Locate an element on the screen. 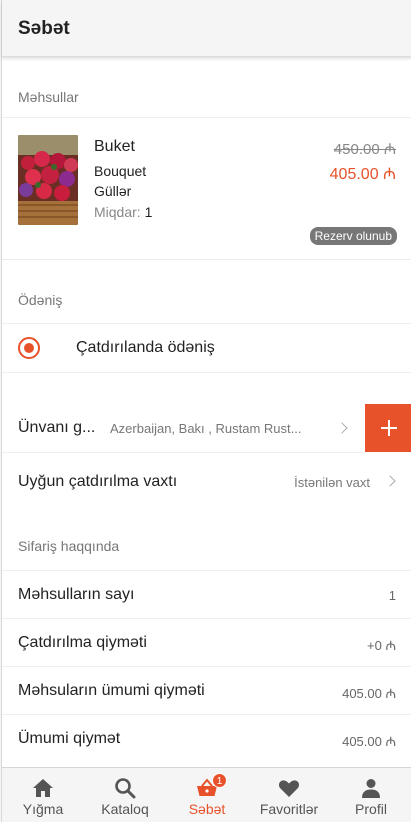 The image size is (411, 822). tab-catalog: Kataloq is located at coordinates (125, 795).